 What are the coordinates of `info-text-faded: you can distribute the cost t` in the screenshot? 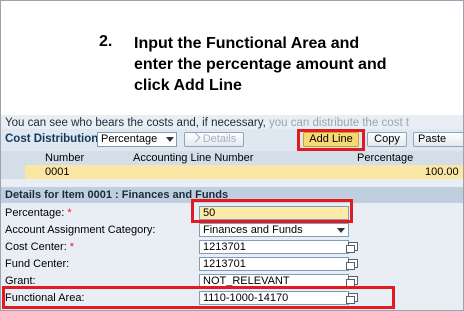 It's located at (339, 123).